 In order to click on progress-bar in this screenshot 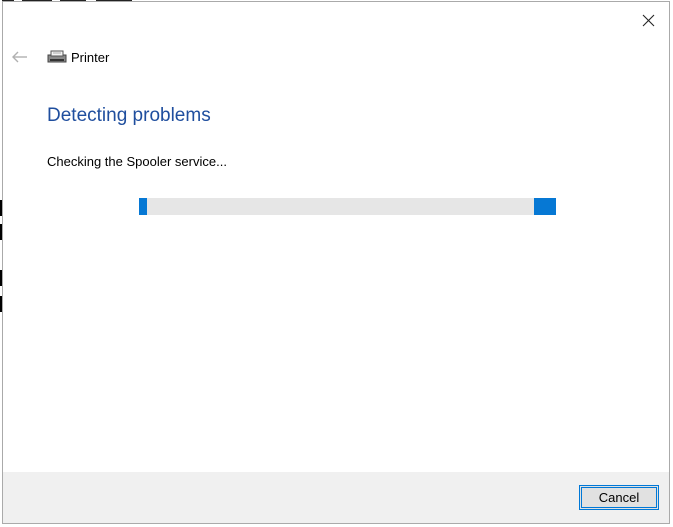, I will do `click(347, 206)`.